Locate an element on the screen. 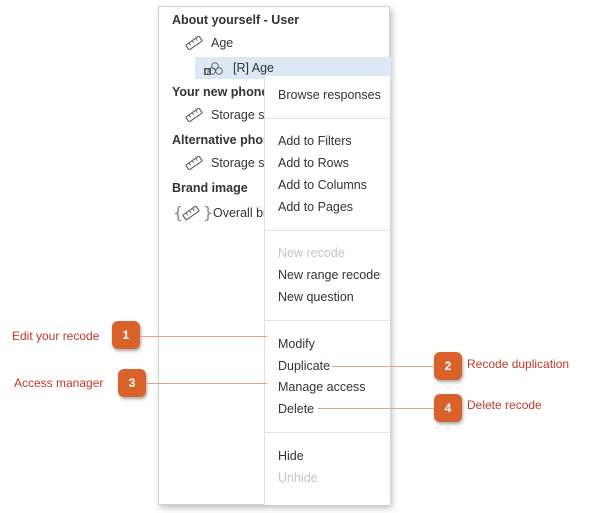 Image resolution: width=594 pixels, height=513 pixels. menu-item-duplicate: Duplicate is located at coordinates (304, 366).